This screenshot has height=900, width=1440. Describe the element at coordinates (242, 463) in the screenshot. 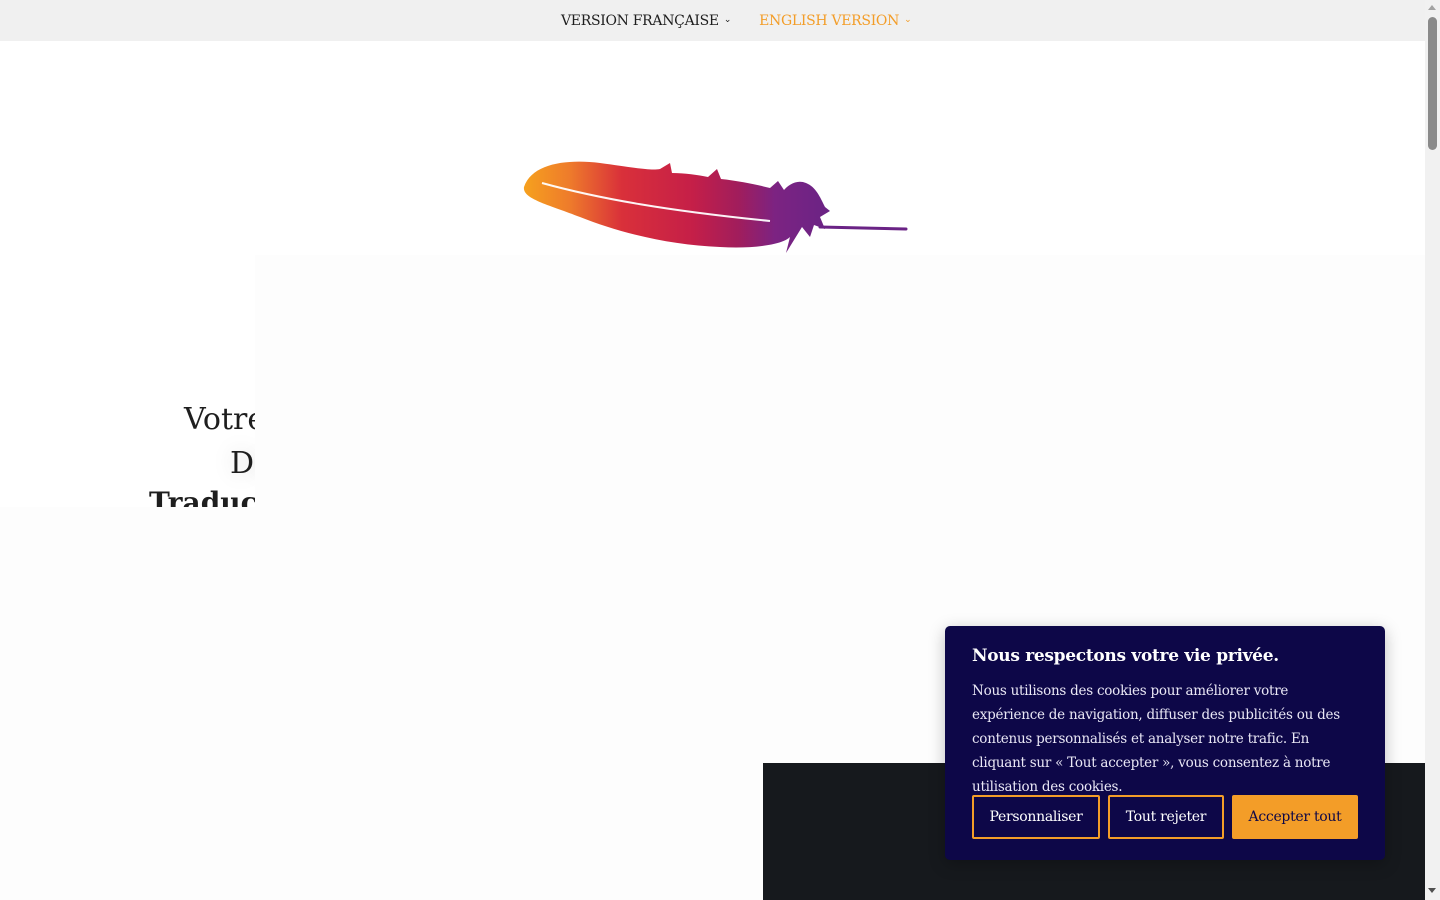

I see `hero-title-line-2: De` at that location.